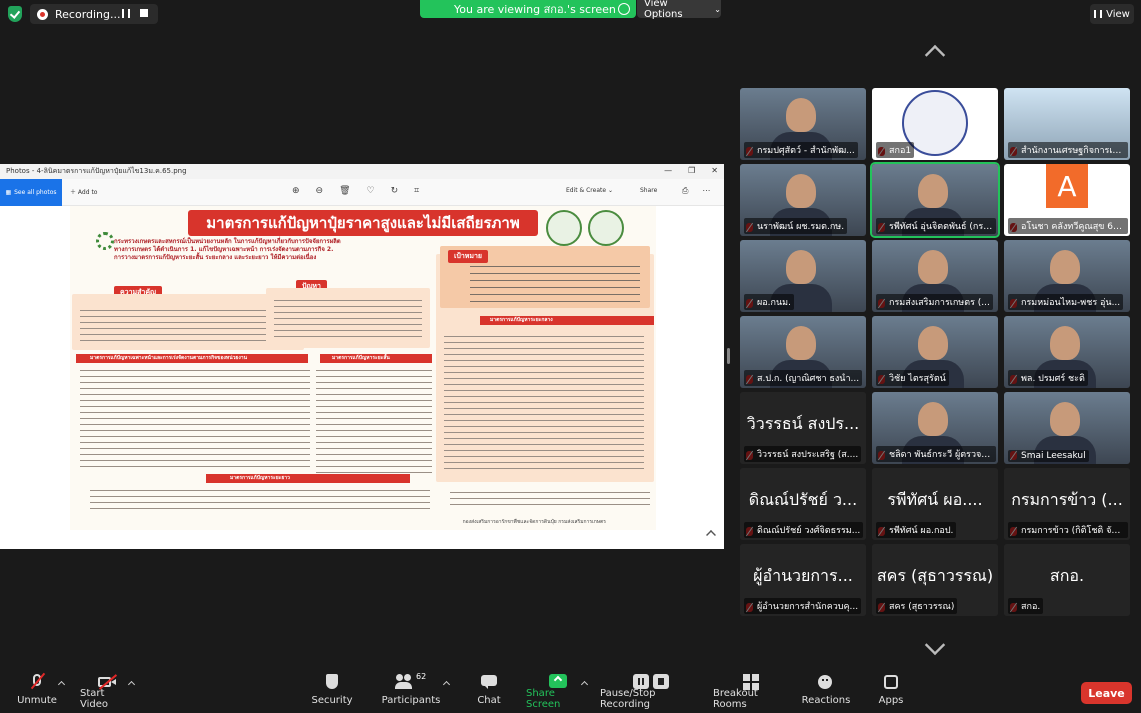  What do you see at coordinates (1067, 428) in the screenshot?
I see `participant-tile: Smai Leesakul` at bounding box center [1067, 428].